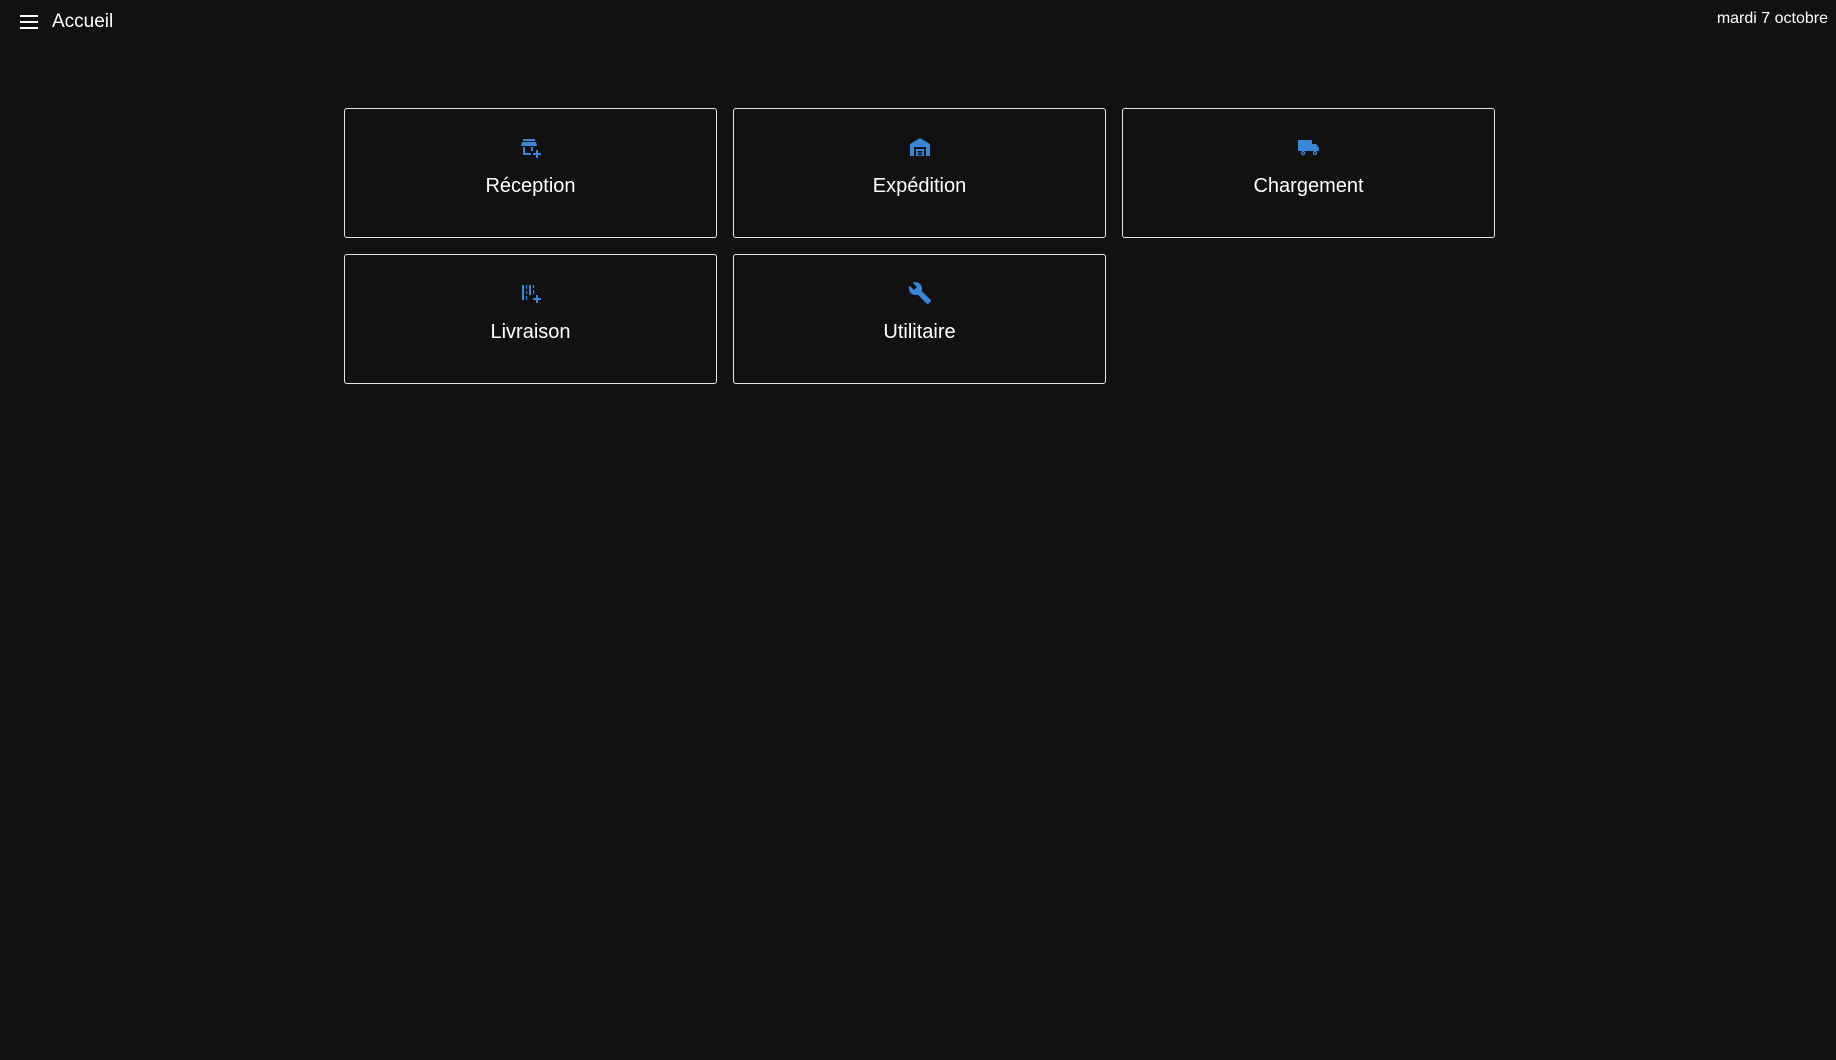  What do you see at coordinates (1308, 148) in the screenshot?
I see `truck-icon` at bounding box center [1308, 148].